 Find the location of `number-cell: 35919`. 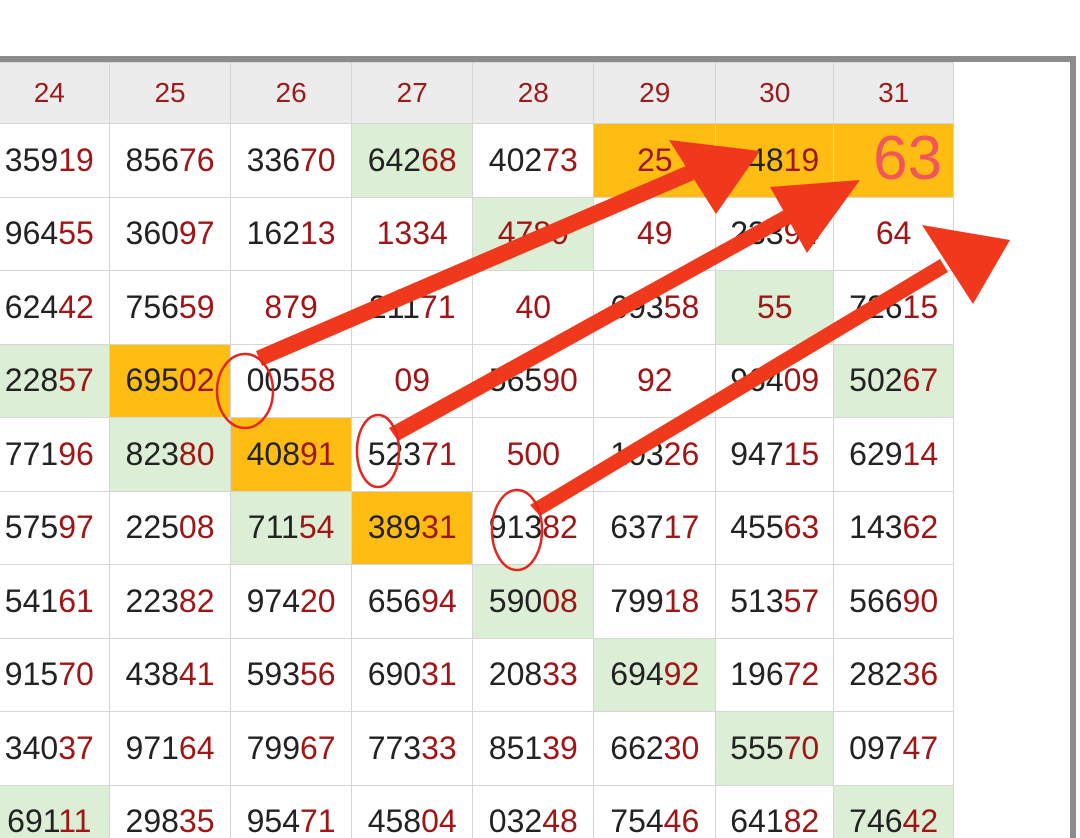

number-cell: 35919 is located at coordinates (55, 160).